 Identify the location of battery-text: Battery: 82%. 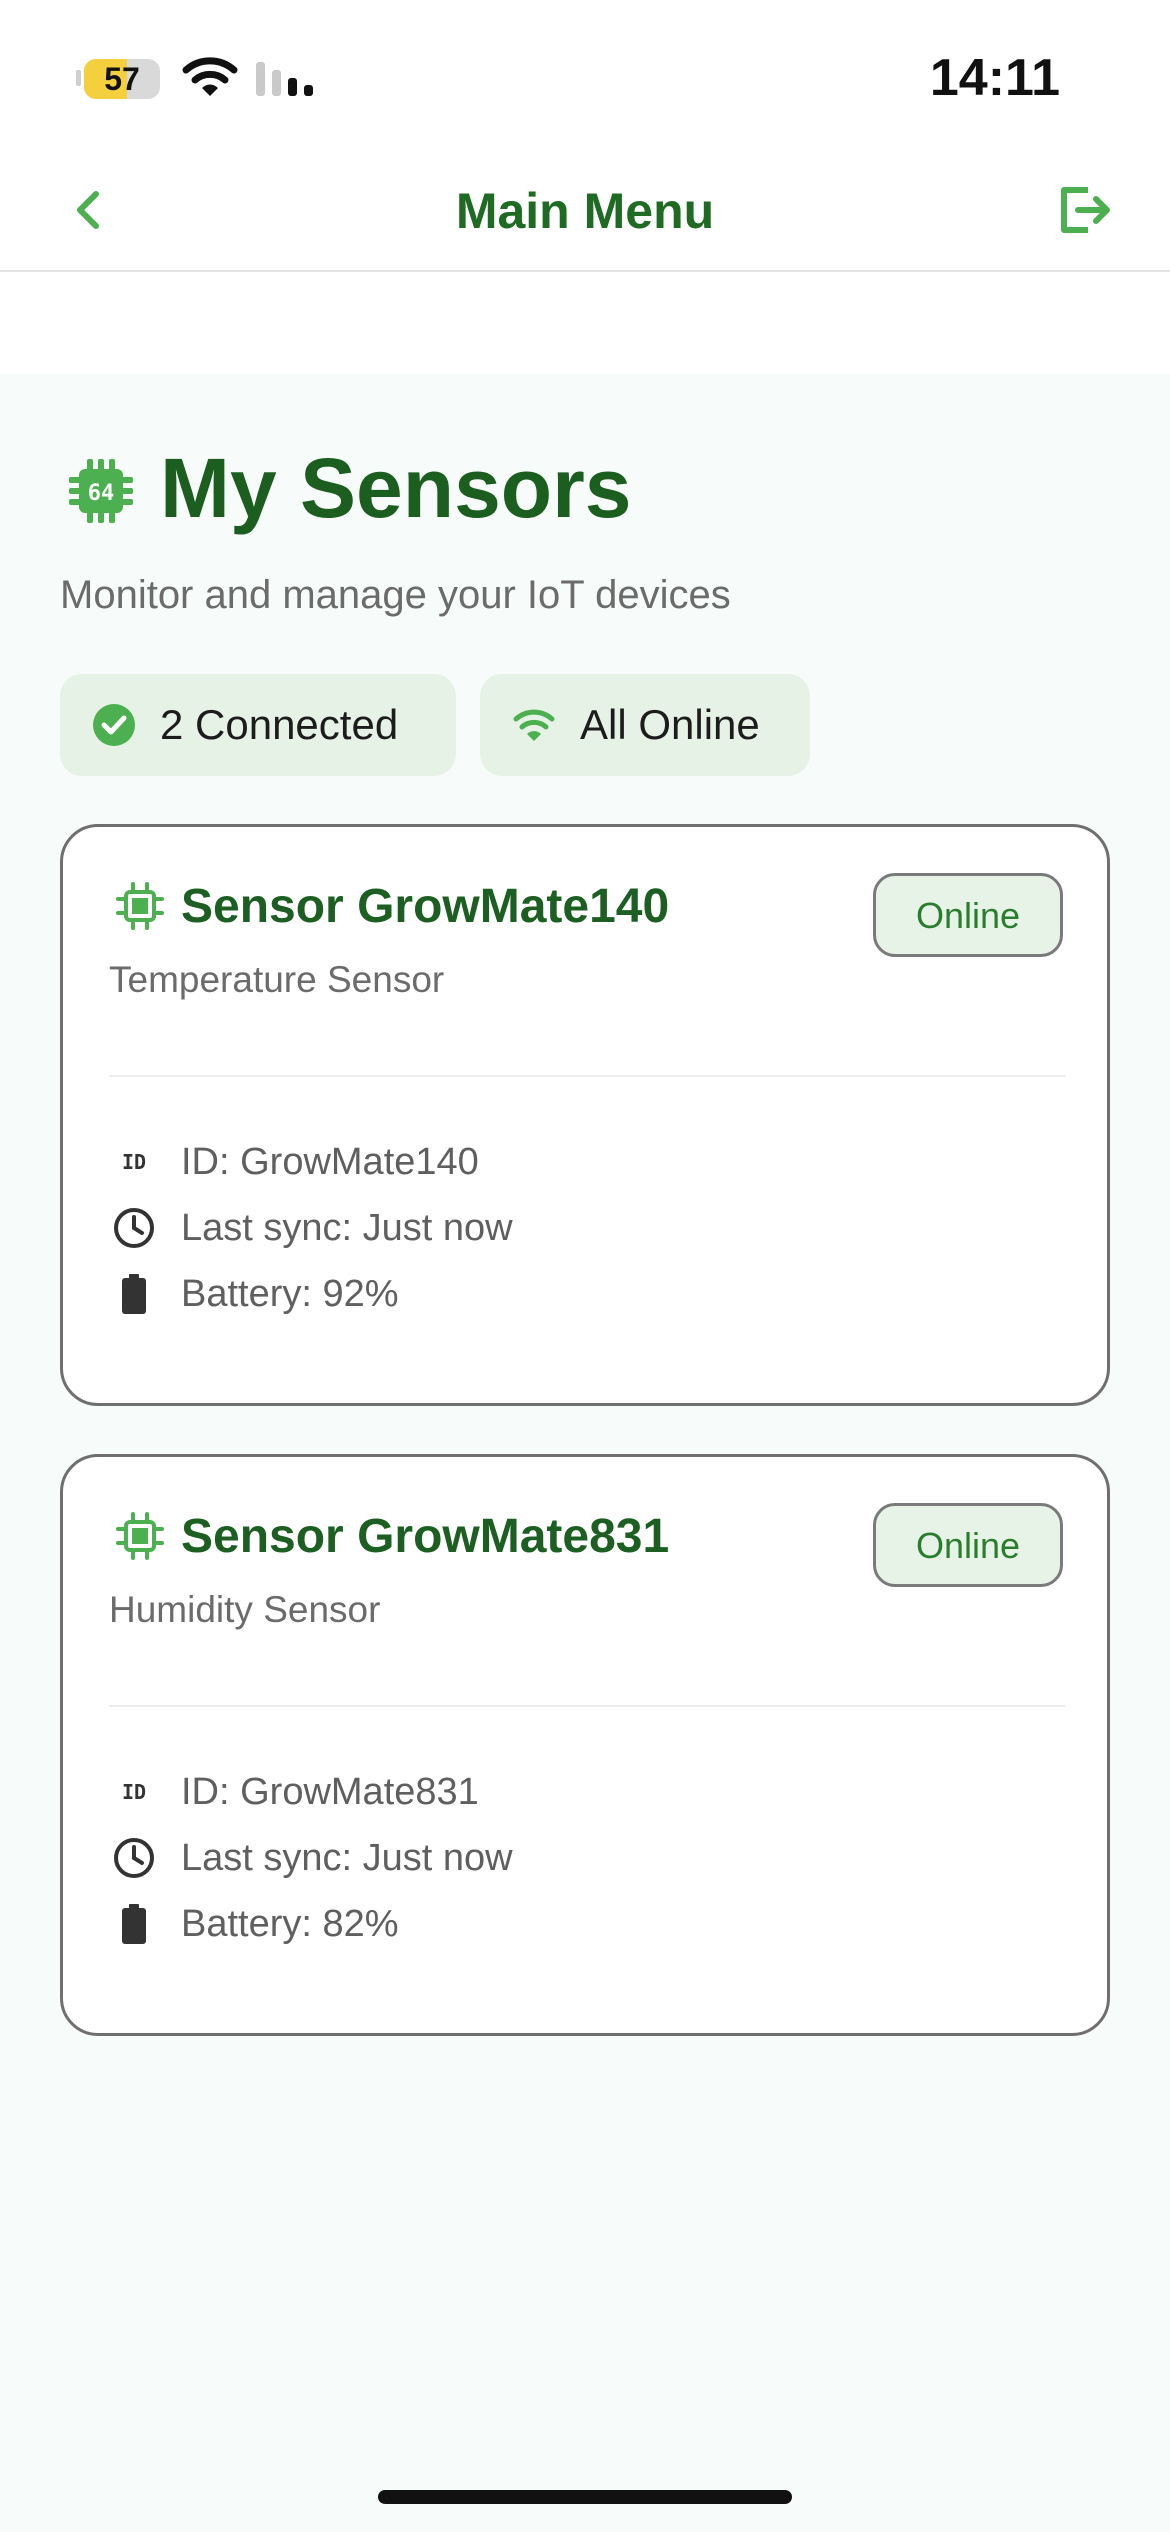
(290, 1923).